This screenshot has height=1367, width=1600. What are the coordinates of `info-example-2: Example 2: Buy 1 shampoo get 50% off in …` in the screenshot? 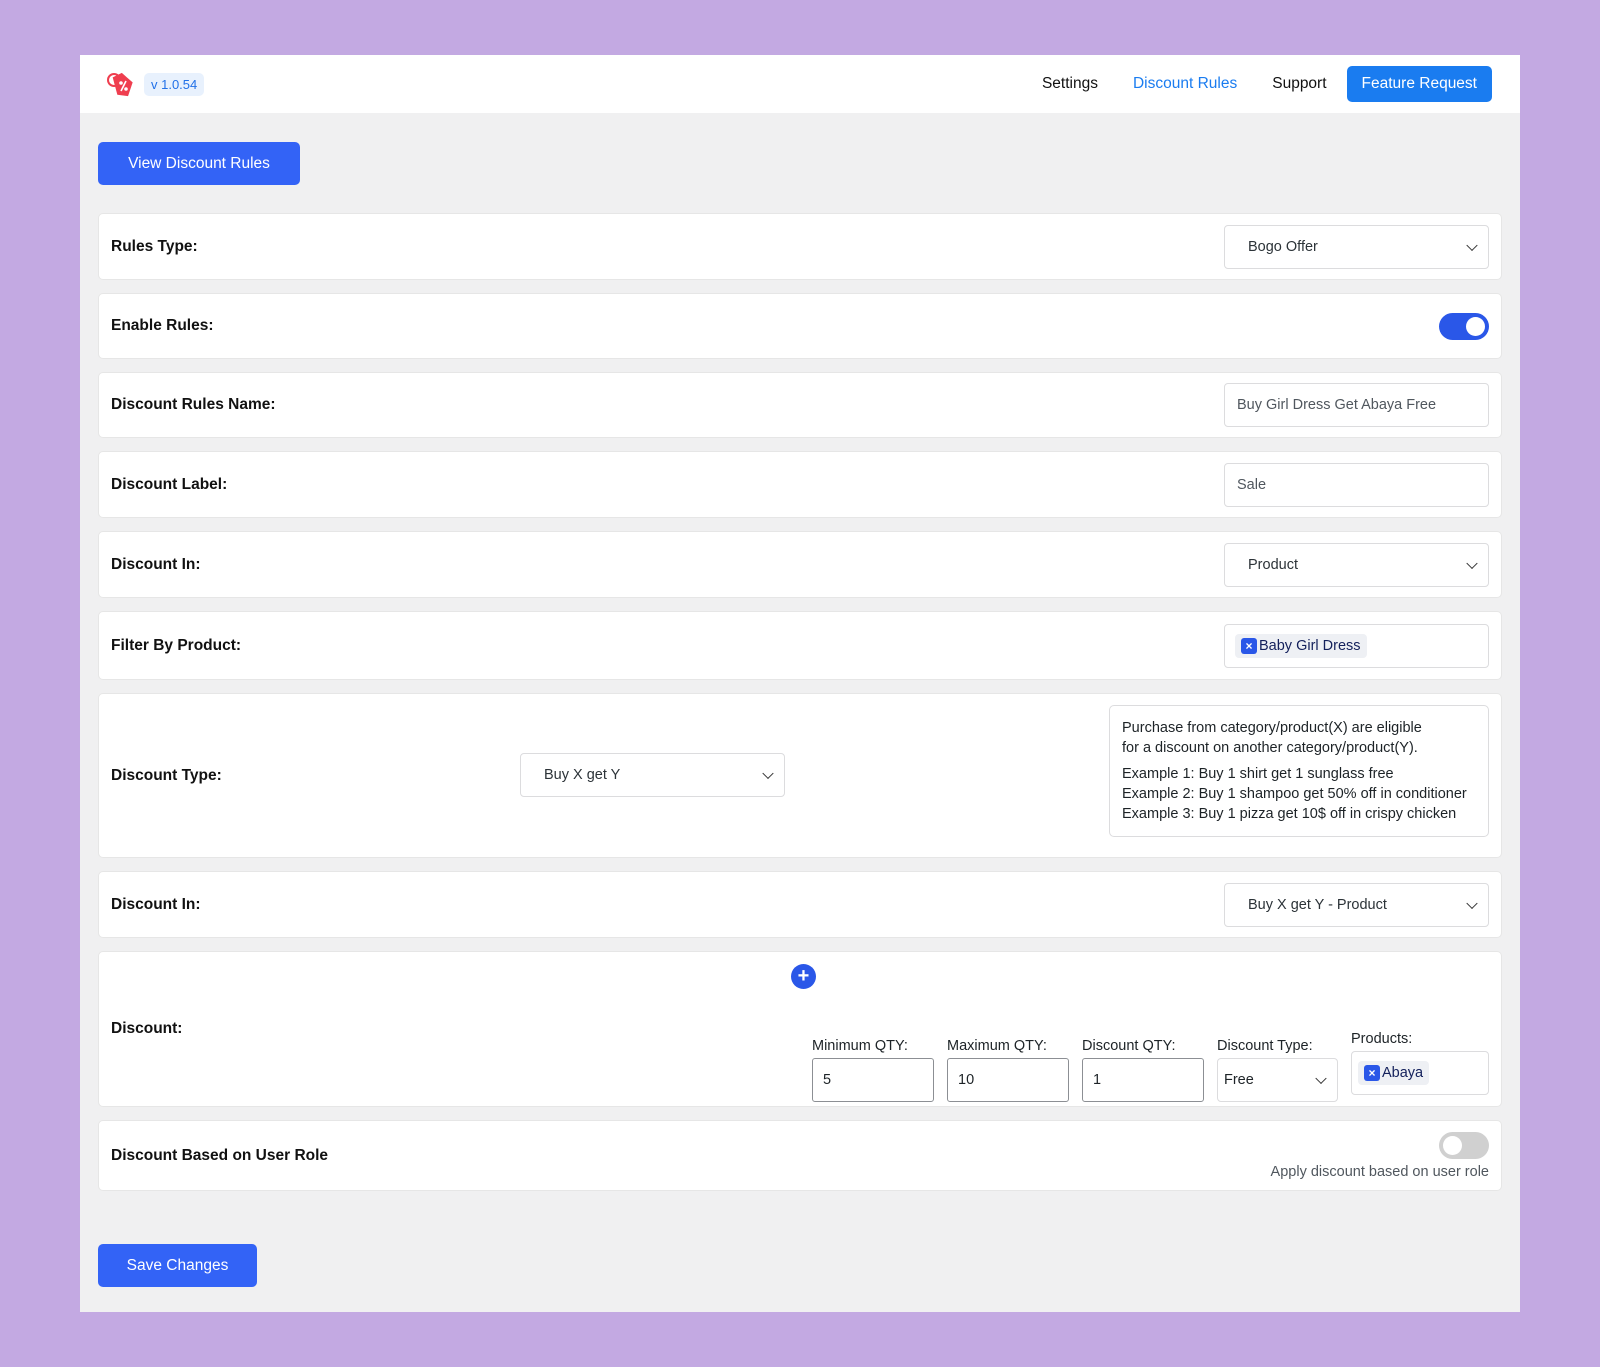 It's located at (1294, 794).